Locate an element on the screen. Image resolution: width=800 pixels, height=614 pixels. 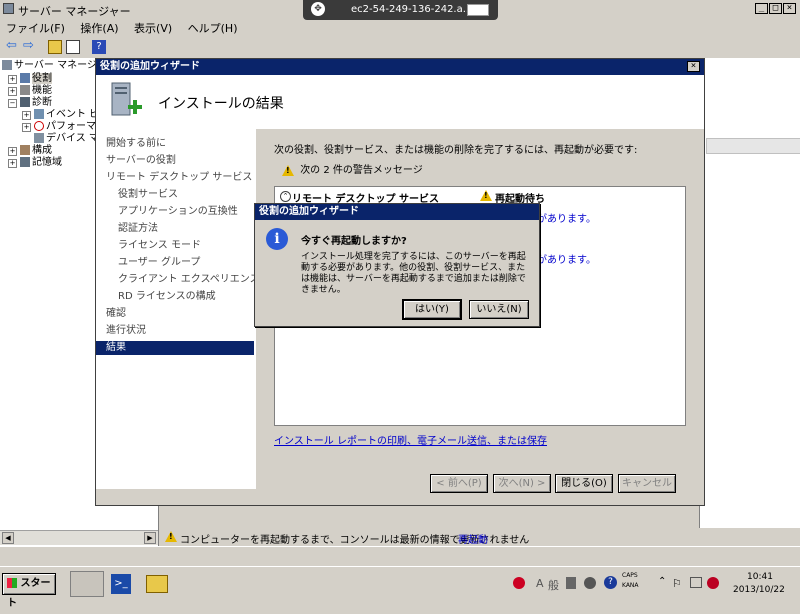
warning-count: 次の 2 件の警告メッセージ is located at coordinates (361, 170).